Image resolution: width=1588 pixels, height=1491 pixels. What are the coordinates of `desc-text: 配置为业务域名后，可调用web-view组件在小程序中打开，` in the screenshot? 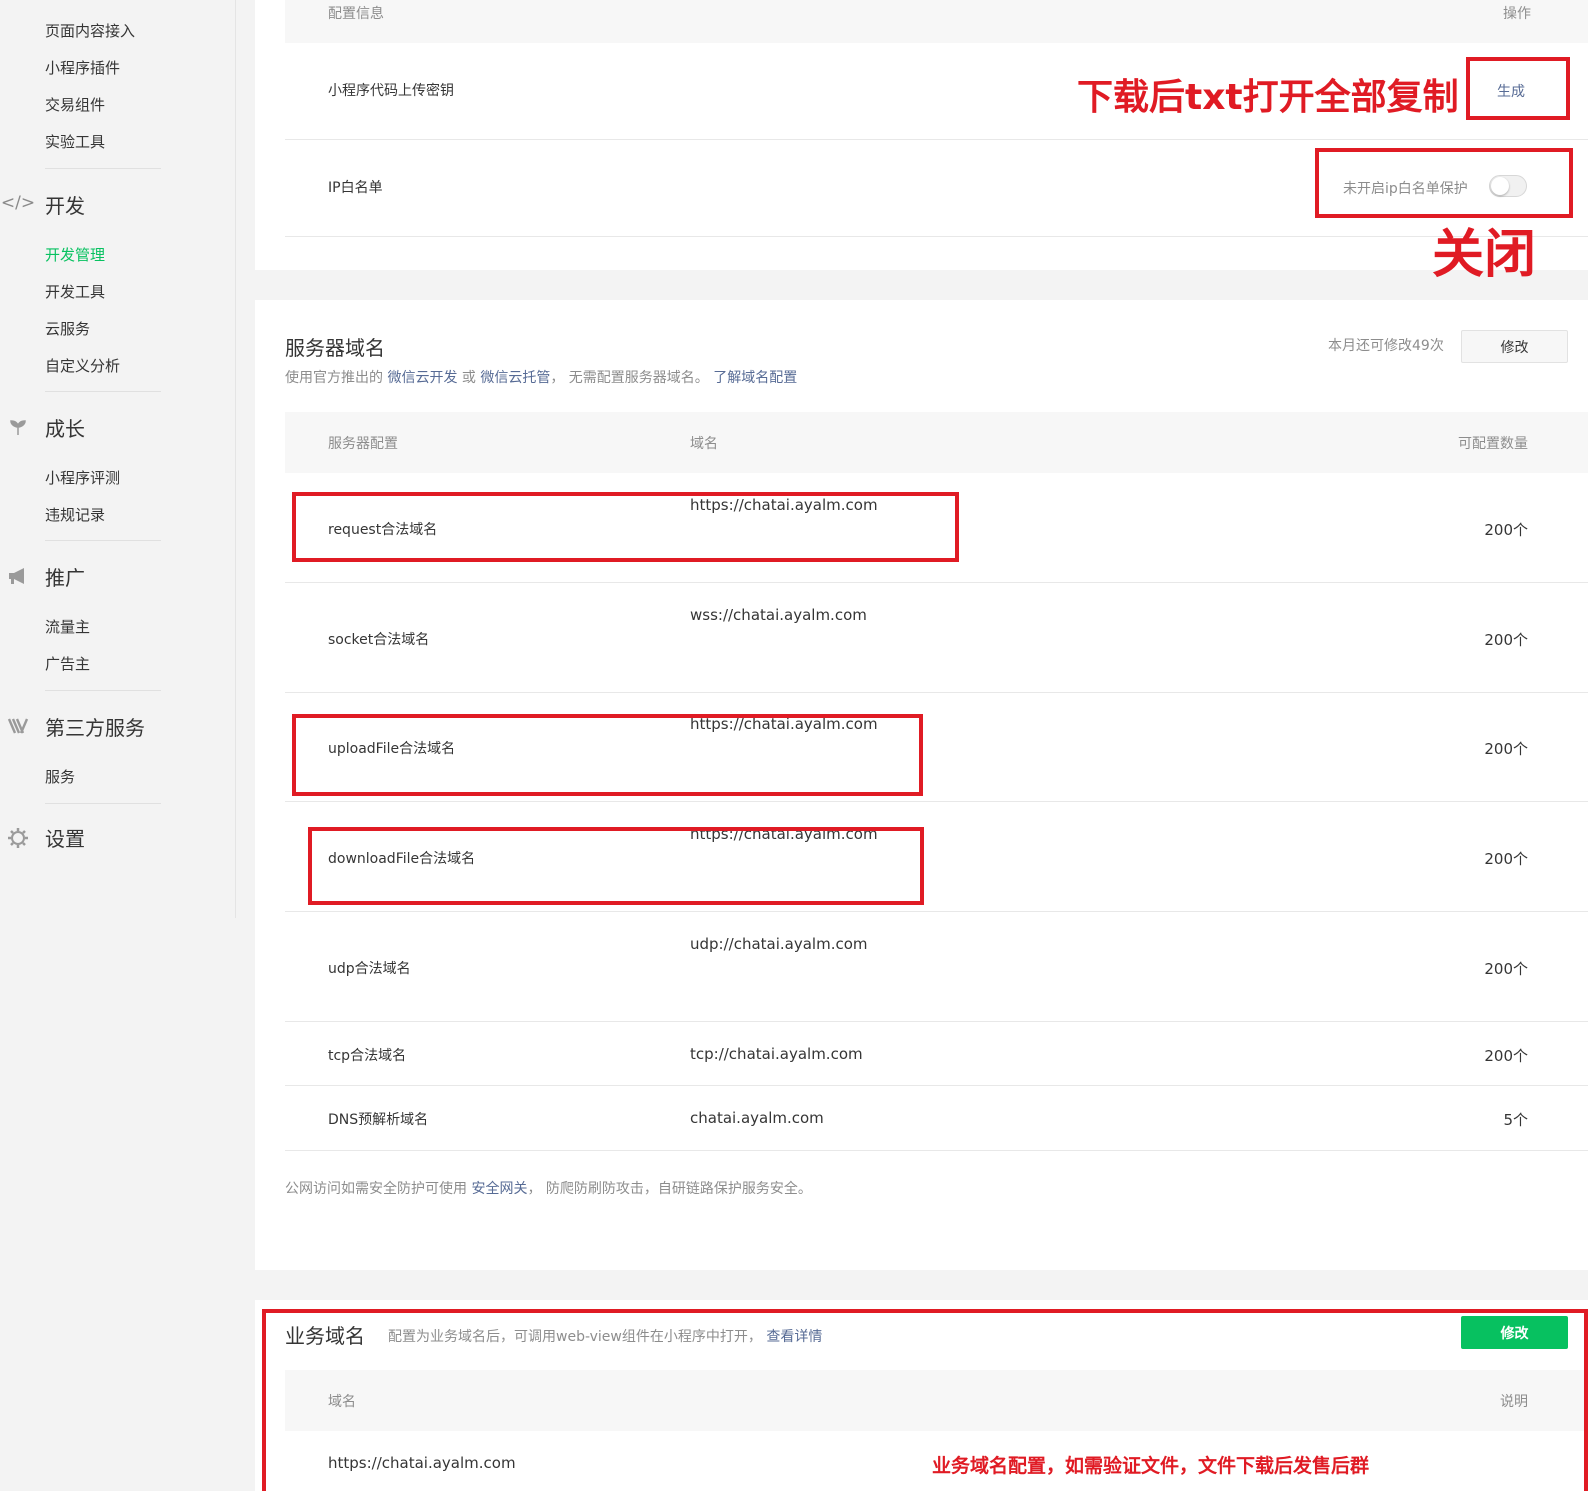 It's located at (575, 1337).